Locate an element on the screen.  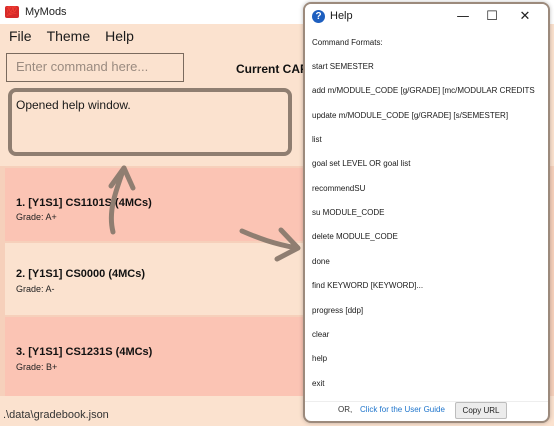
help-command-line: delete MODULE_CODE is located at coordinates (355, 236).